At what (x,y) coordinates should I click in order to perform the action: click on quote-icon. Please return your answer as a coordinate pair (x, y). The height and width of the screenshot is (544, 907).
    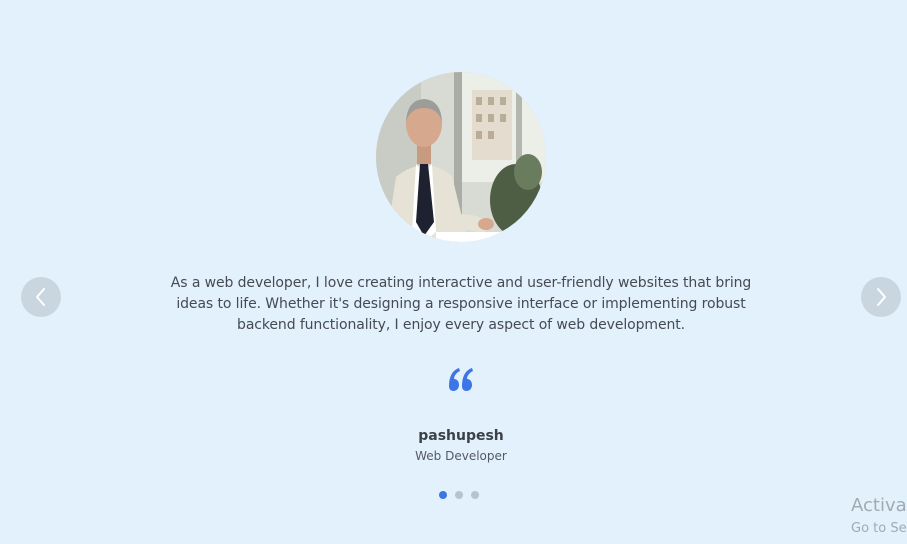
    Looking at the image, I should click on (461, 379).